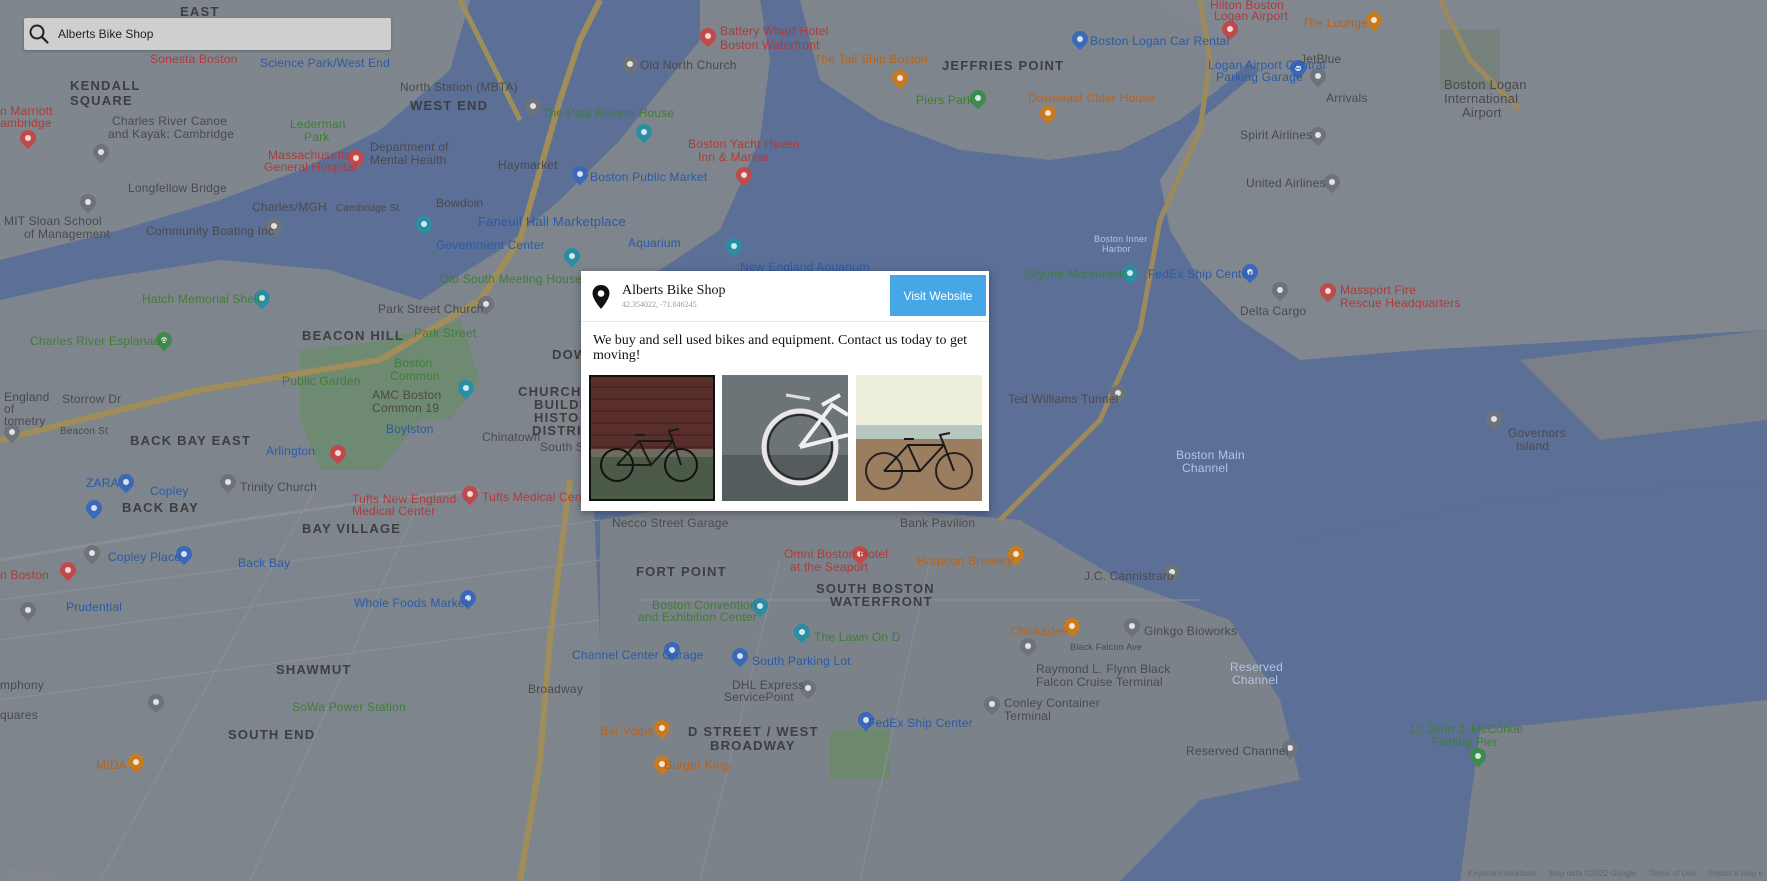  I want to click on map-label-community-boating: Community Boating Inc, so click(210, 231).